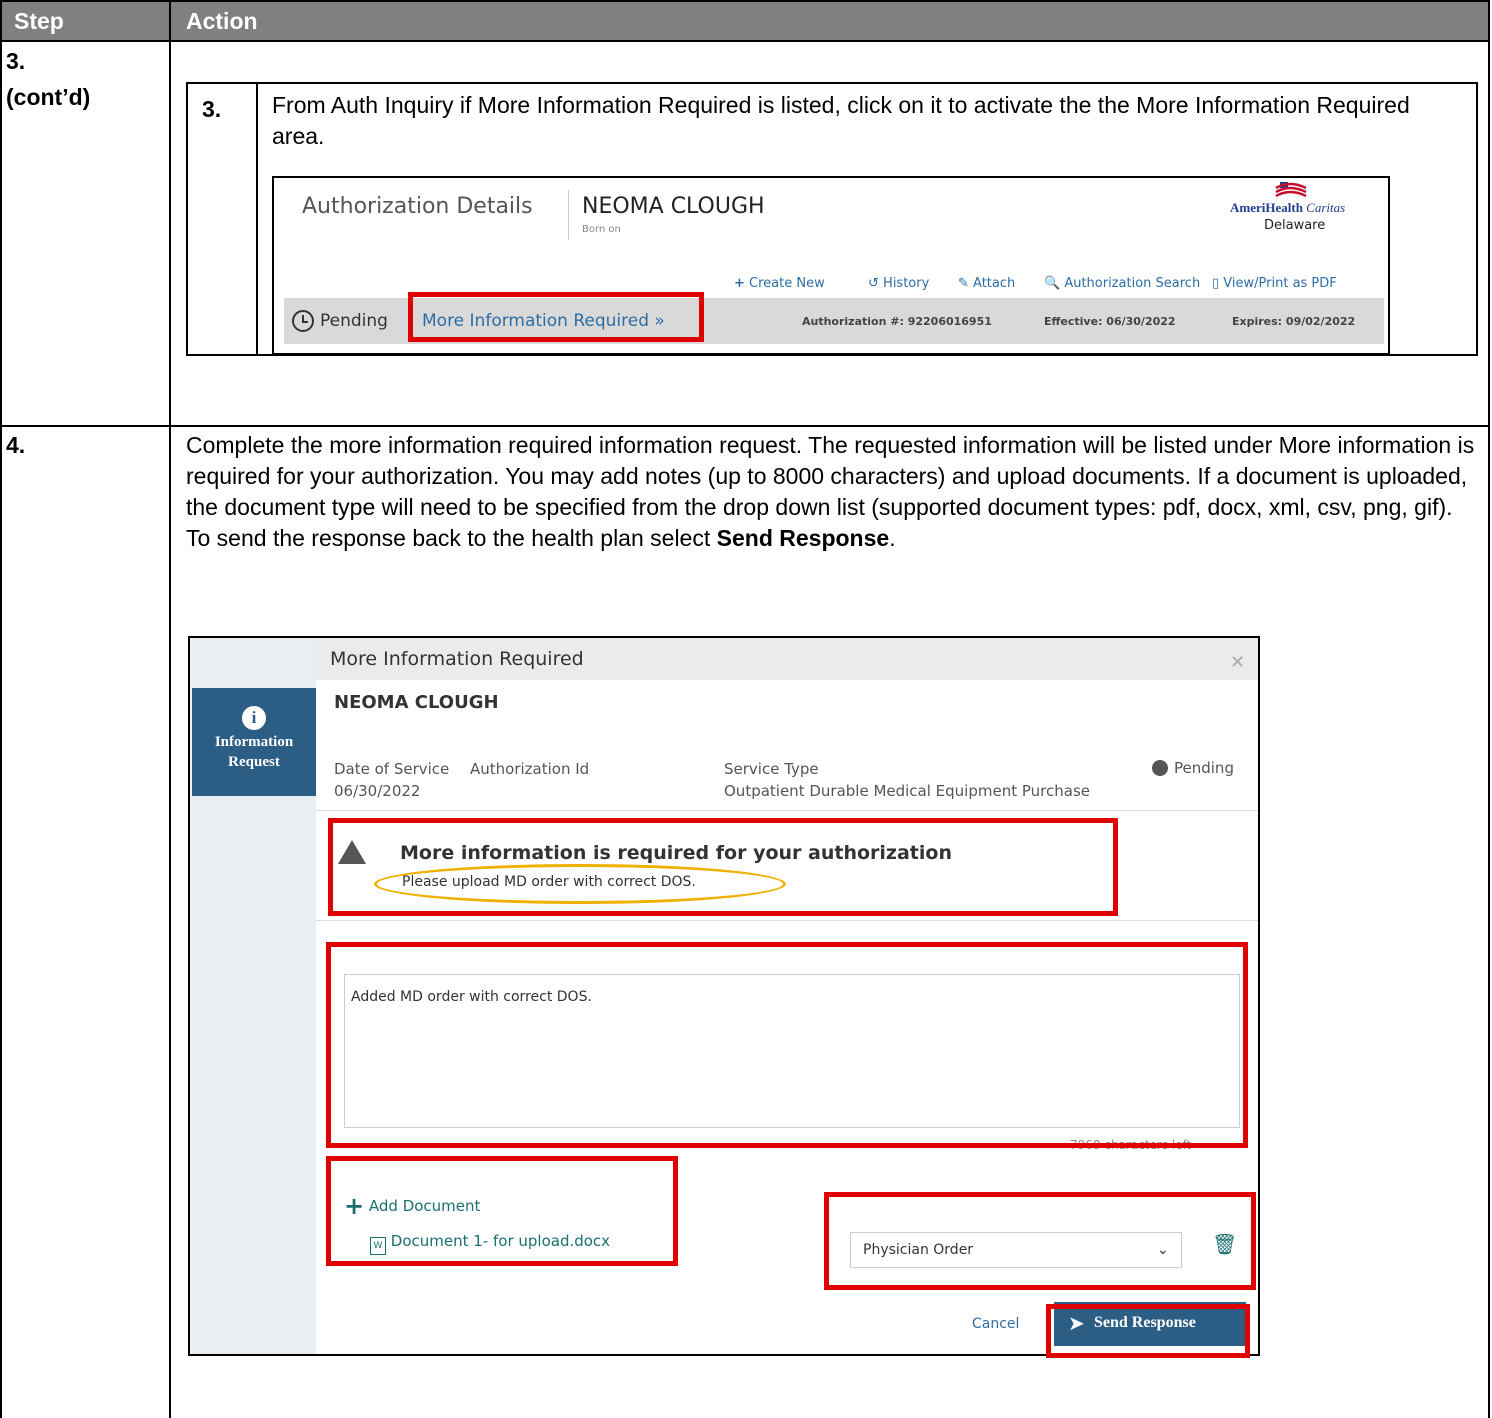 The image size is (1492, 1418). What do you see at coordinates (995, 1324) in the screenshot?
I see `cancel-button: Cancel` at bounding box center [995, 1324].